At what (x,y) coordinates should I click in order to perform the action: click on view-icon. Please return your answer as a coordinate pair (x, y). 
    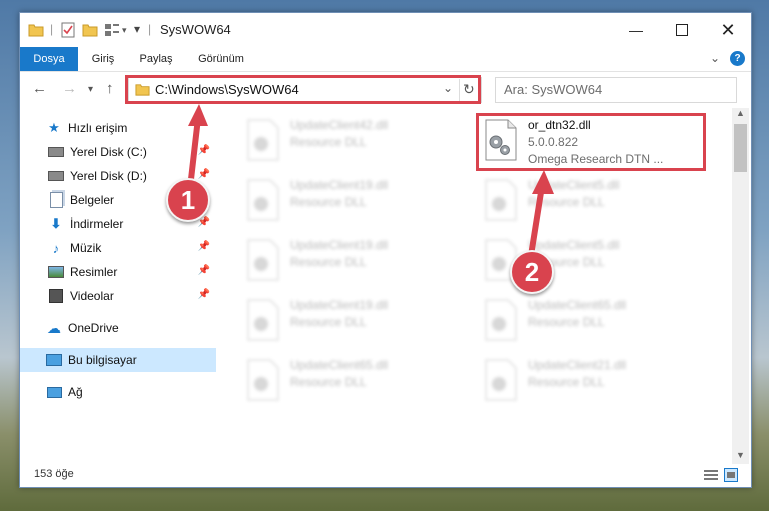
    Looking at the image, I should click on (112, 30).